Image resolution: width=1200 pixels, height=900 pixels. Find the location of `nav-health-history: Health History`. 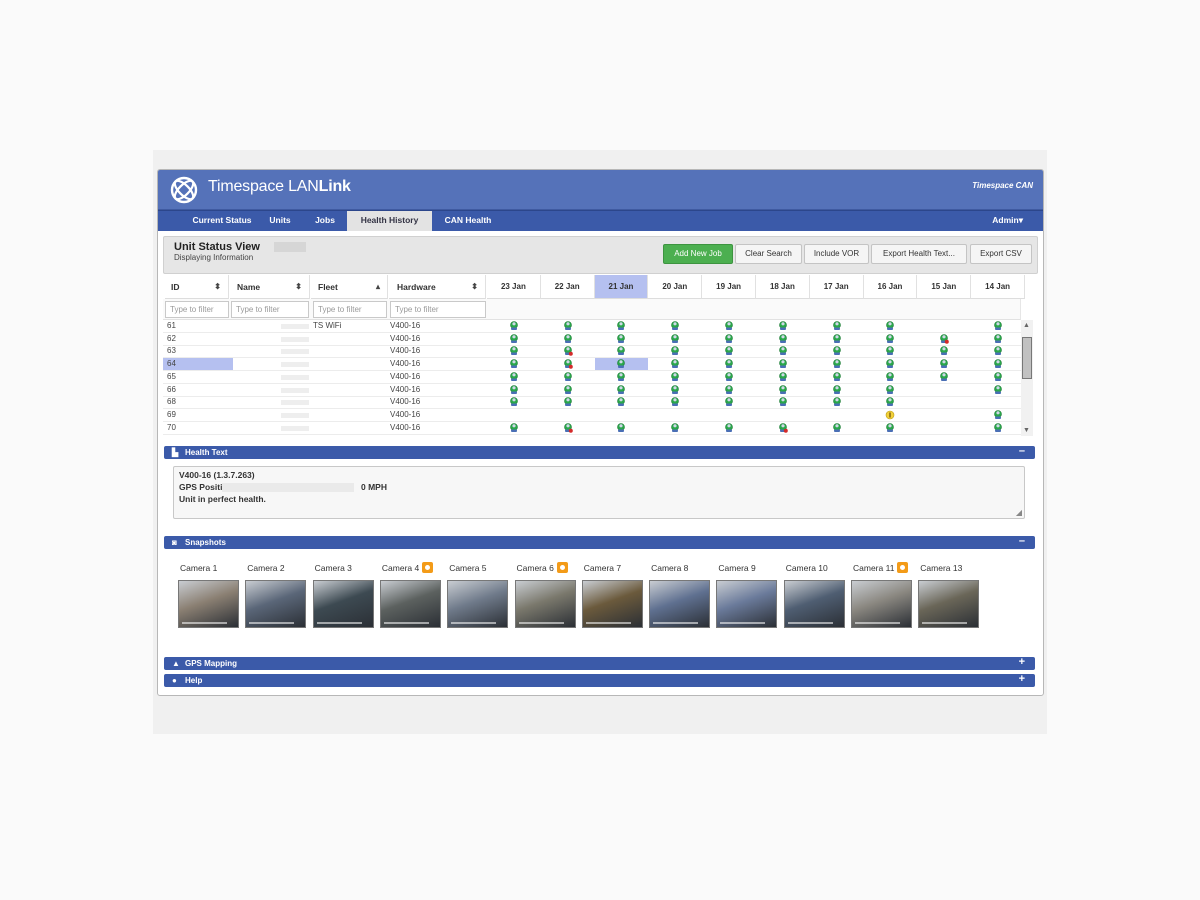

nav-health-history: Health History is located at coordinates (389, 221).